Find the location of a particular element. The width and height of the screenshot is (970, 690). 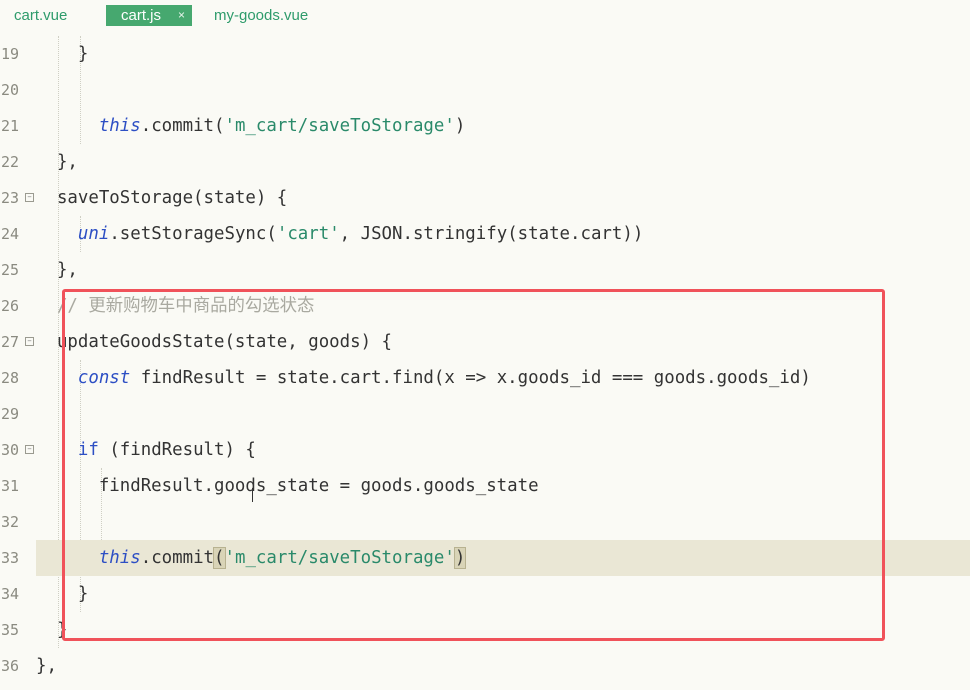

line-number: 31 is located at coordinates (9, 486).